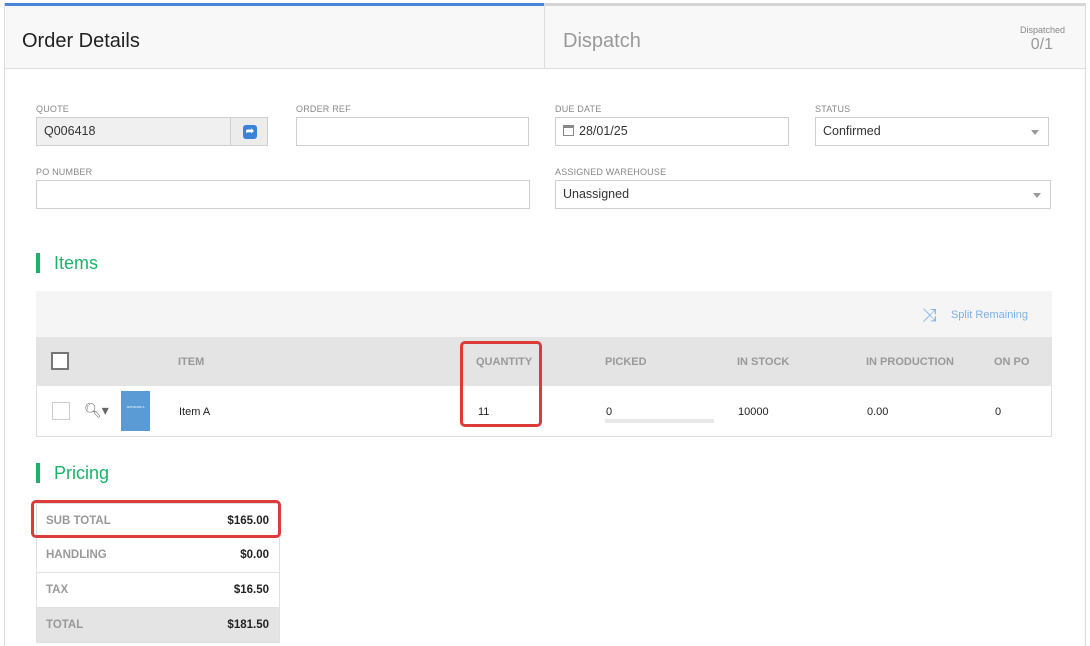 Image resolution: width=1090 pixels, height=646 pixels. Describe the element at coordinates (602, 41) in the screenshot. I see `tab-dispatch-label: Dispatch` at that location.